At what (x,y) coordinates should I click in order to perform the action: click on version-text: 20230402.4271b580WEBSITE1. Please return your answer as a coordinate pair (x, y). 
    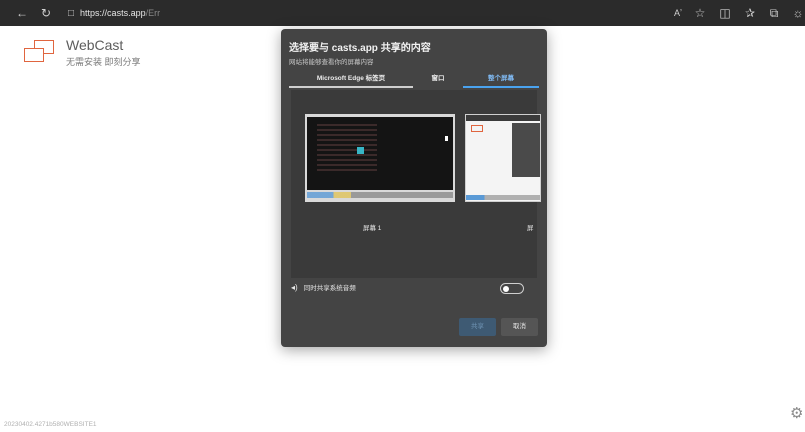
    Looking at the image, I should click on (50, 424).